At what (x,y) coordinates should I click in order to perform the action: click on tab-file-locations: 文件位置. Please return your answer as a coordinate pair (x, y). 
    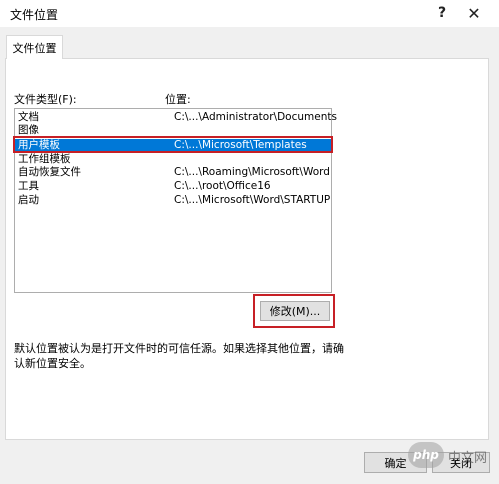
    Looking at the image, I should click on (34, 47).